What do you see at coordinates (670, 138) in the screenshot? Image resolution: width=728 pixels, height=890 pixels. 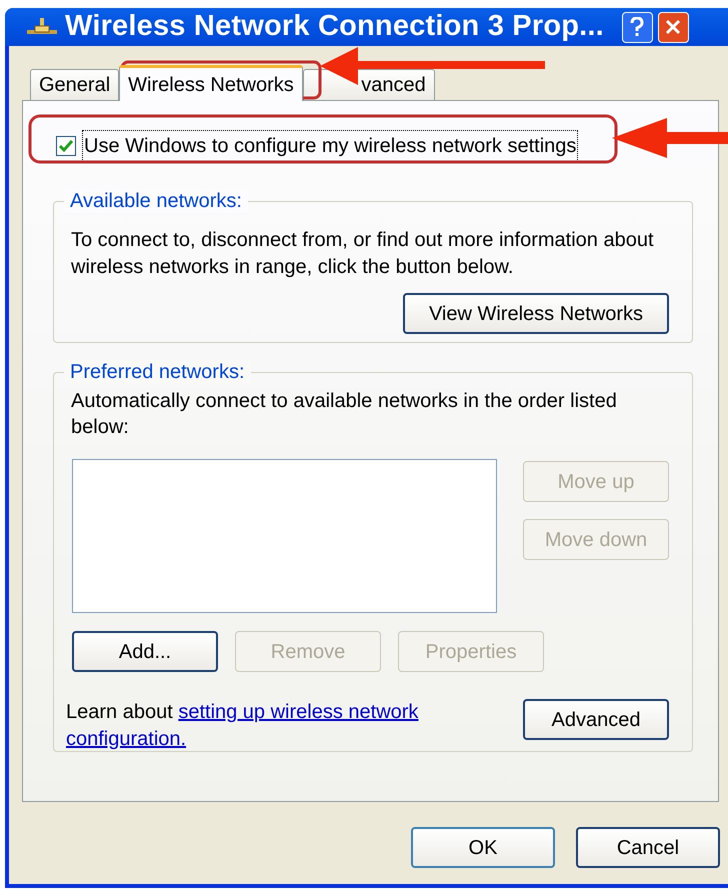 I see `arrow-icon` at bounding box center [670, 138].